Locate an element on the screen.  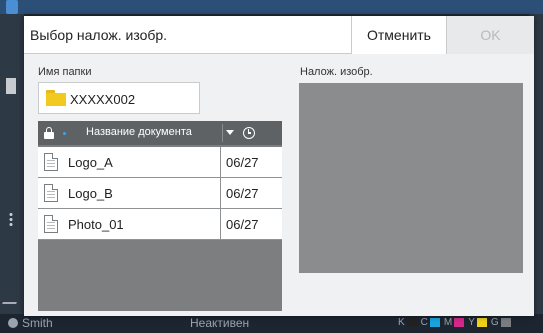
toner-y-bar is located at coordinates (481, 322).